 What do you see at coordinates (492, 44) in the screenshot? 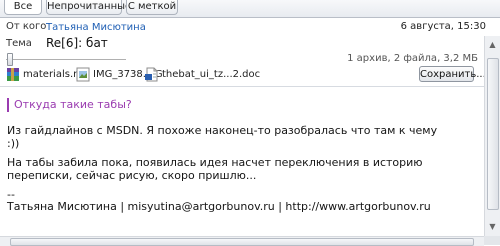
I see `scroll-up-icon: ▲` at bounding box center [492, 44].